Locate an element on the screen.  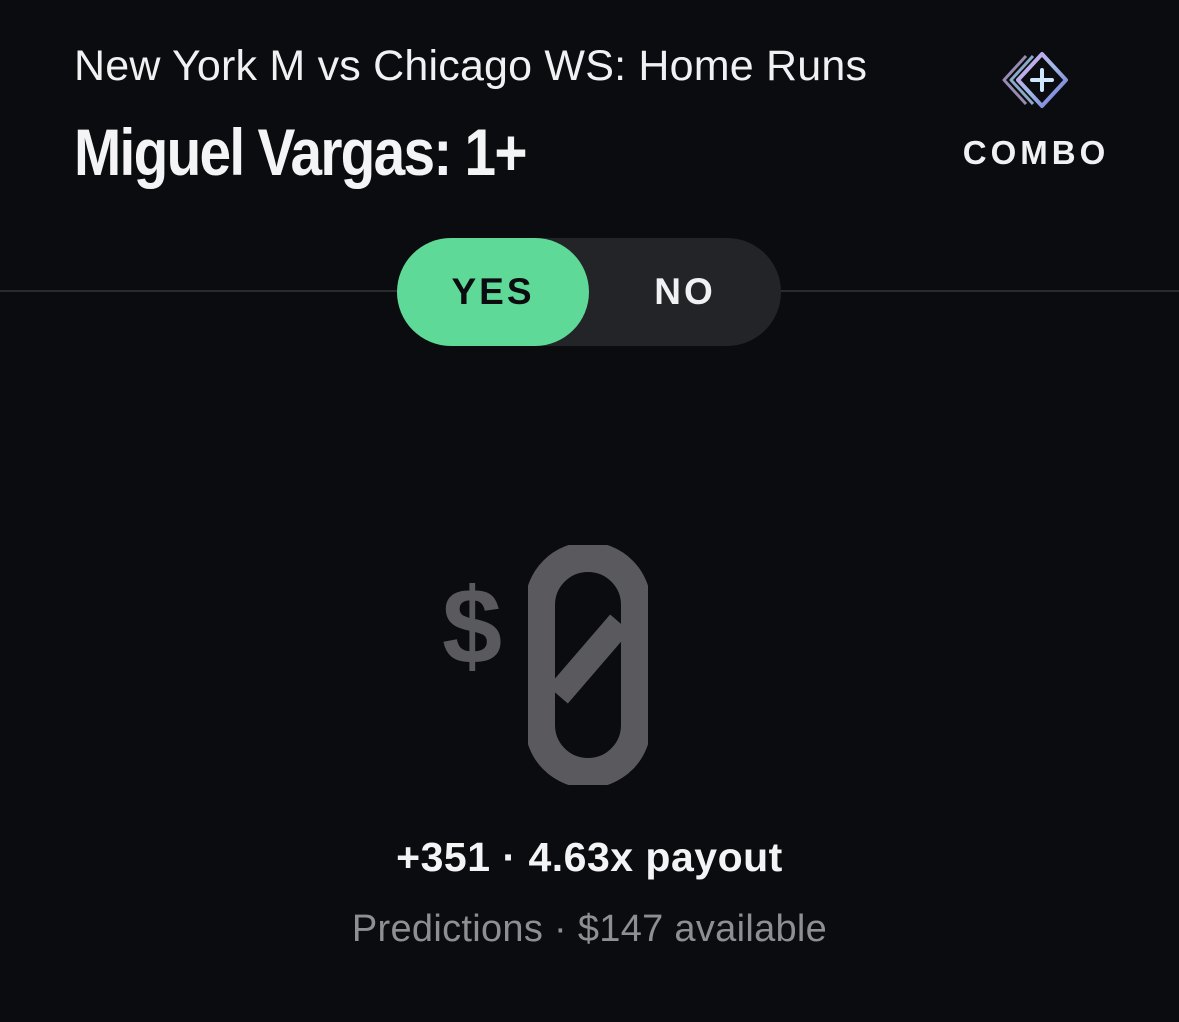
currency-symbol: $ is located at coordinates (472, 625).